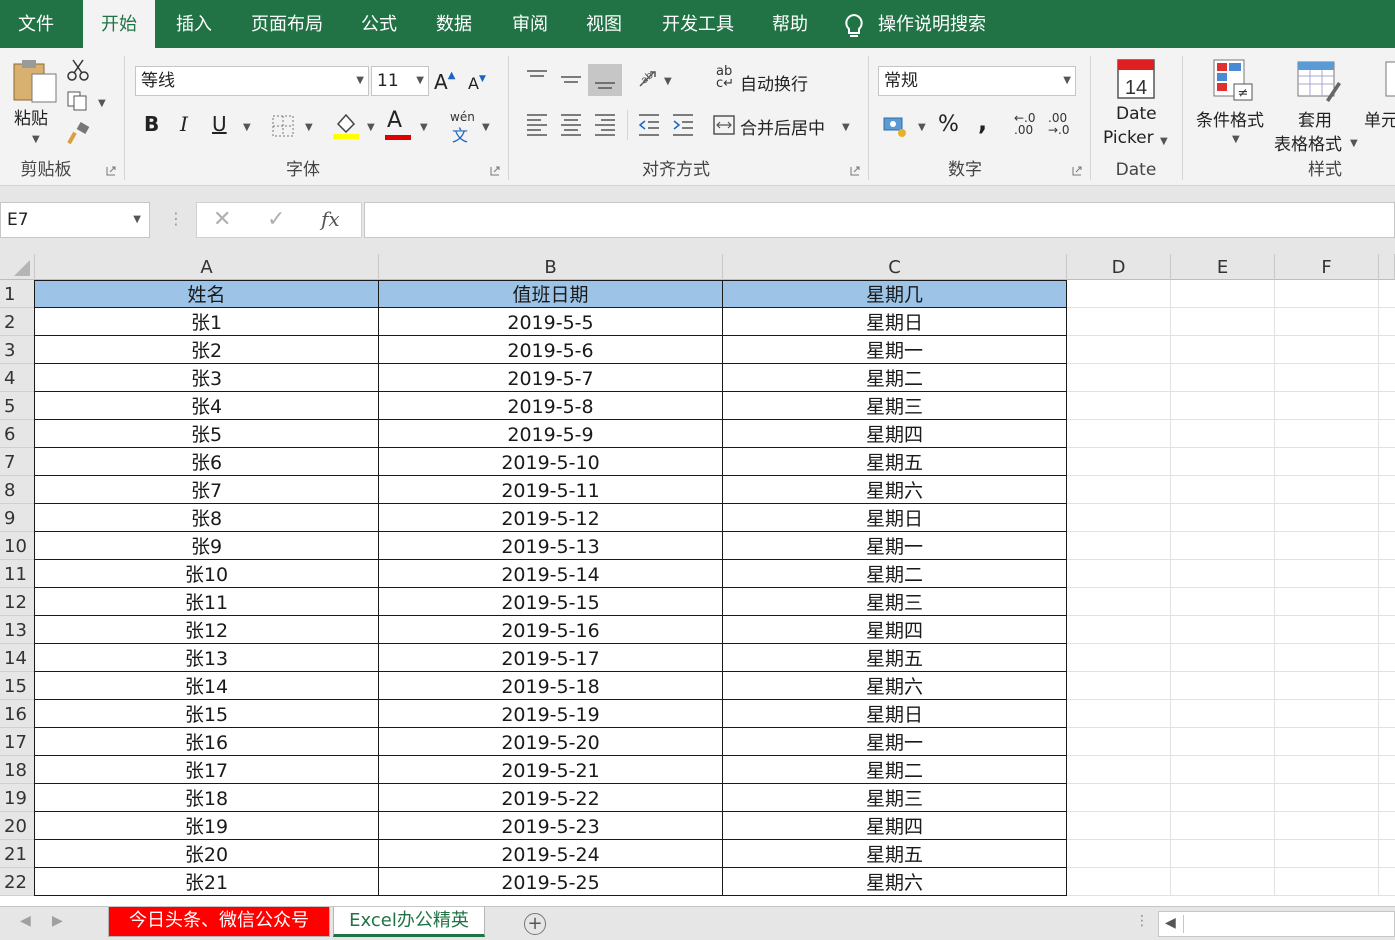 The width and height of the screenshot is (1395, 940). I want to click on row-header: 4, so click(17, 378).